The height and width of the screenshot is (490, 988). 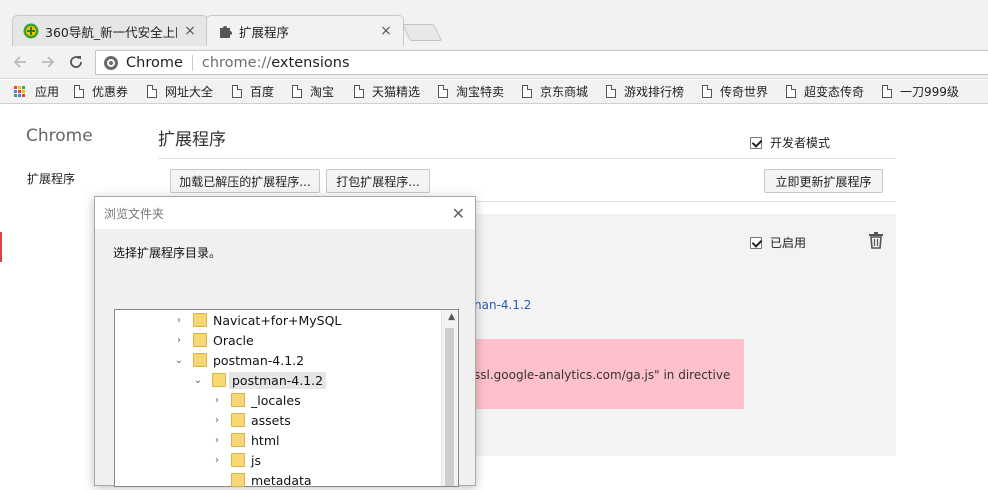 What do you see at coordinates (111, 62) in the screenshot?
I see `chrome-icon` at bounding box center [111, 62].